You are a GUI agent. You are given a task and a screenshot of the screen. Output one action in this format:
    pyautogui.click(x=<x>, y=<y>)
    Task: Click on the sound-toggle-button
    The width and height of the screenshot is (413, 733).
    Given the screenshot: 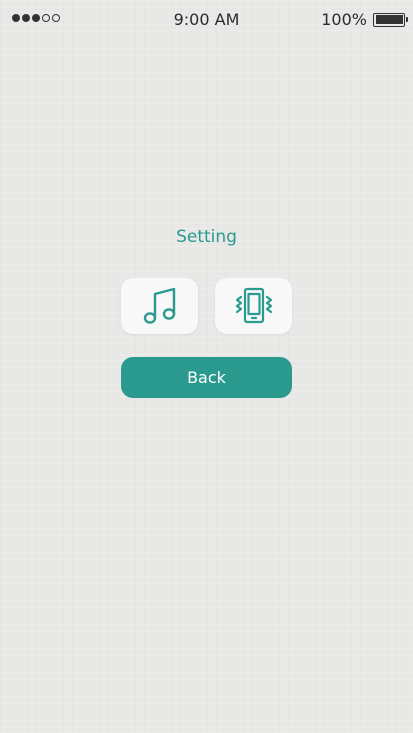 What is the action you would take?
    pyautogui.click(x=159, y=306)
    